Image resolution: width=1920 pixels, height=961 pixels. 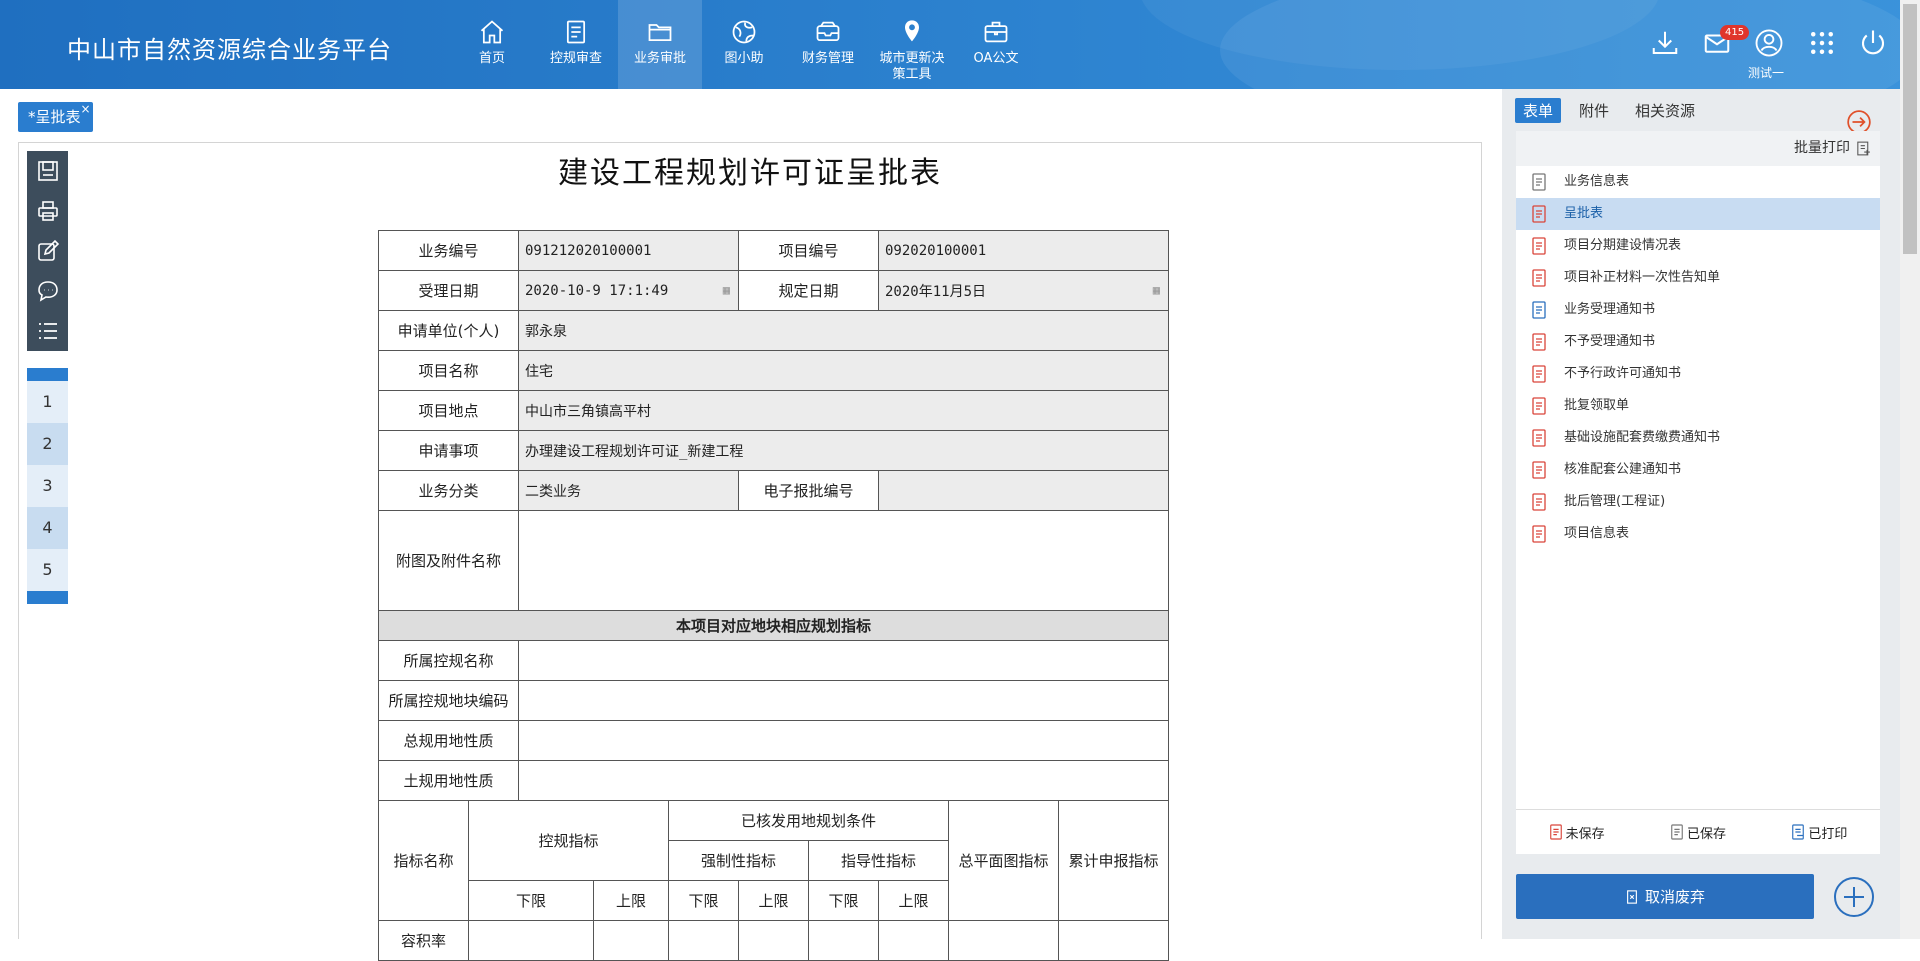 I want to click on due-date-field: 2020年11月5日, so click(x=1023, y=290).